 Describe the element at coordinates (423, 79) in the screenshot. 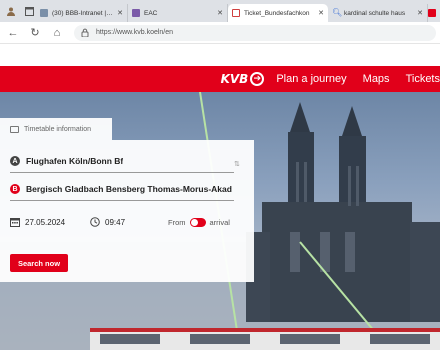

I see `nav-tickets: Tickets` at that location.